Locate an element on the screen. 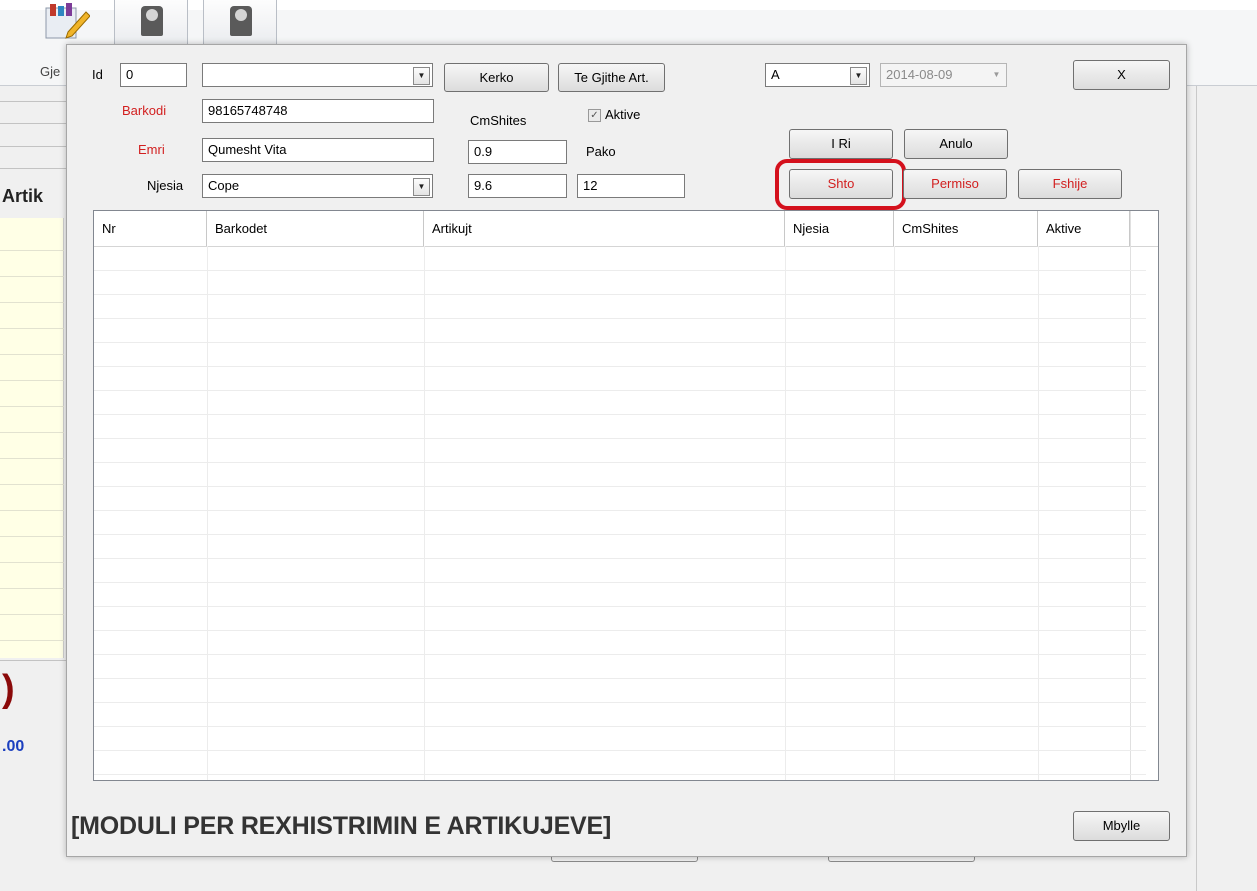  column-header: Barkodet is located at coordinates (315, 228).